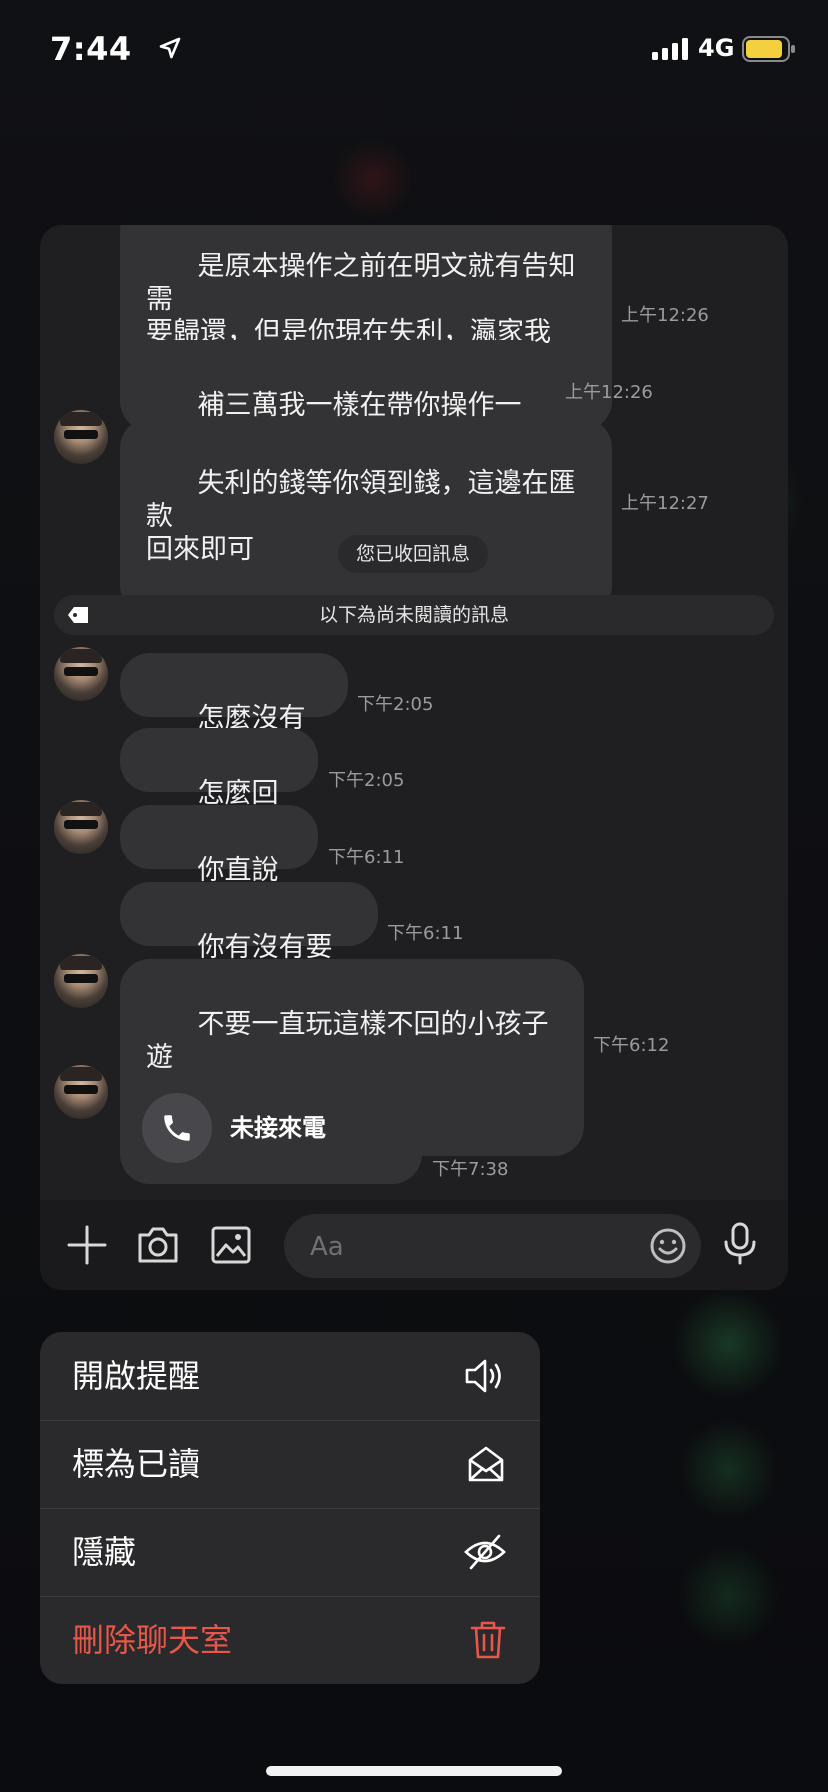  What do you see at coordinates (740, 1246) in the screenshot?
I see `microphone-icon` at bounding box center [740, 1246].